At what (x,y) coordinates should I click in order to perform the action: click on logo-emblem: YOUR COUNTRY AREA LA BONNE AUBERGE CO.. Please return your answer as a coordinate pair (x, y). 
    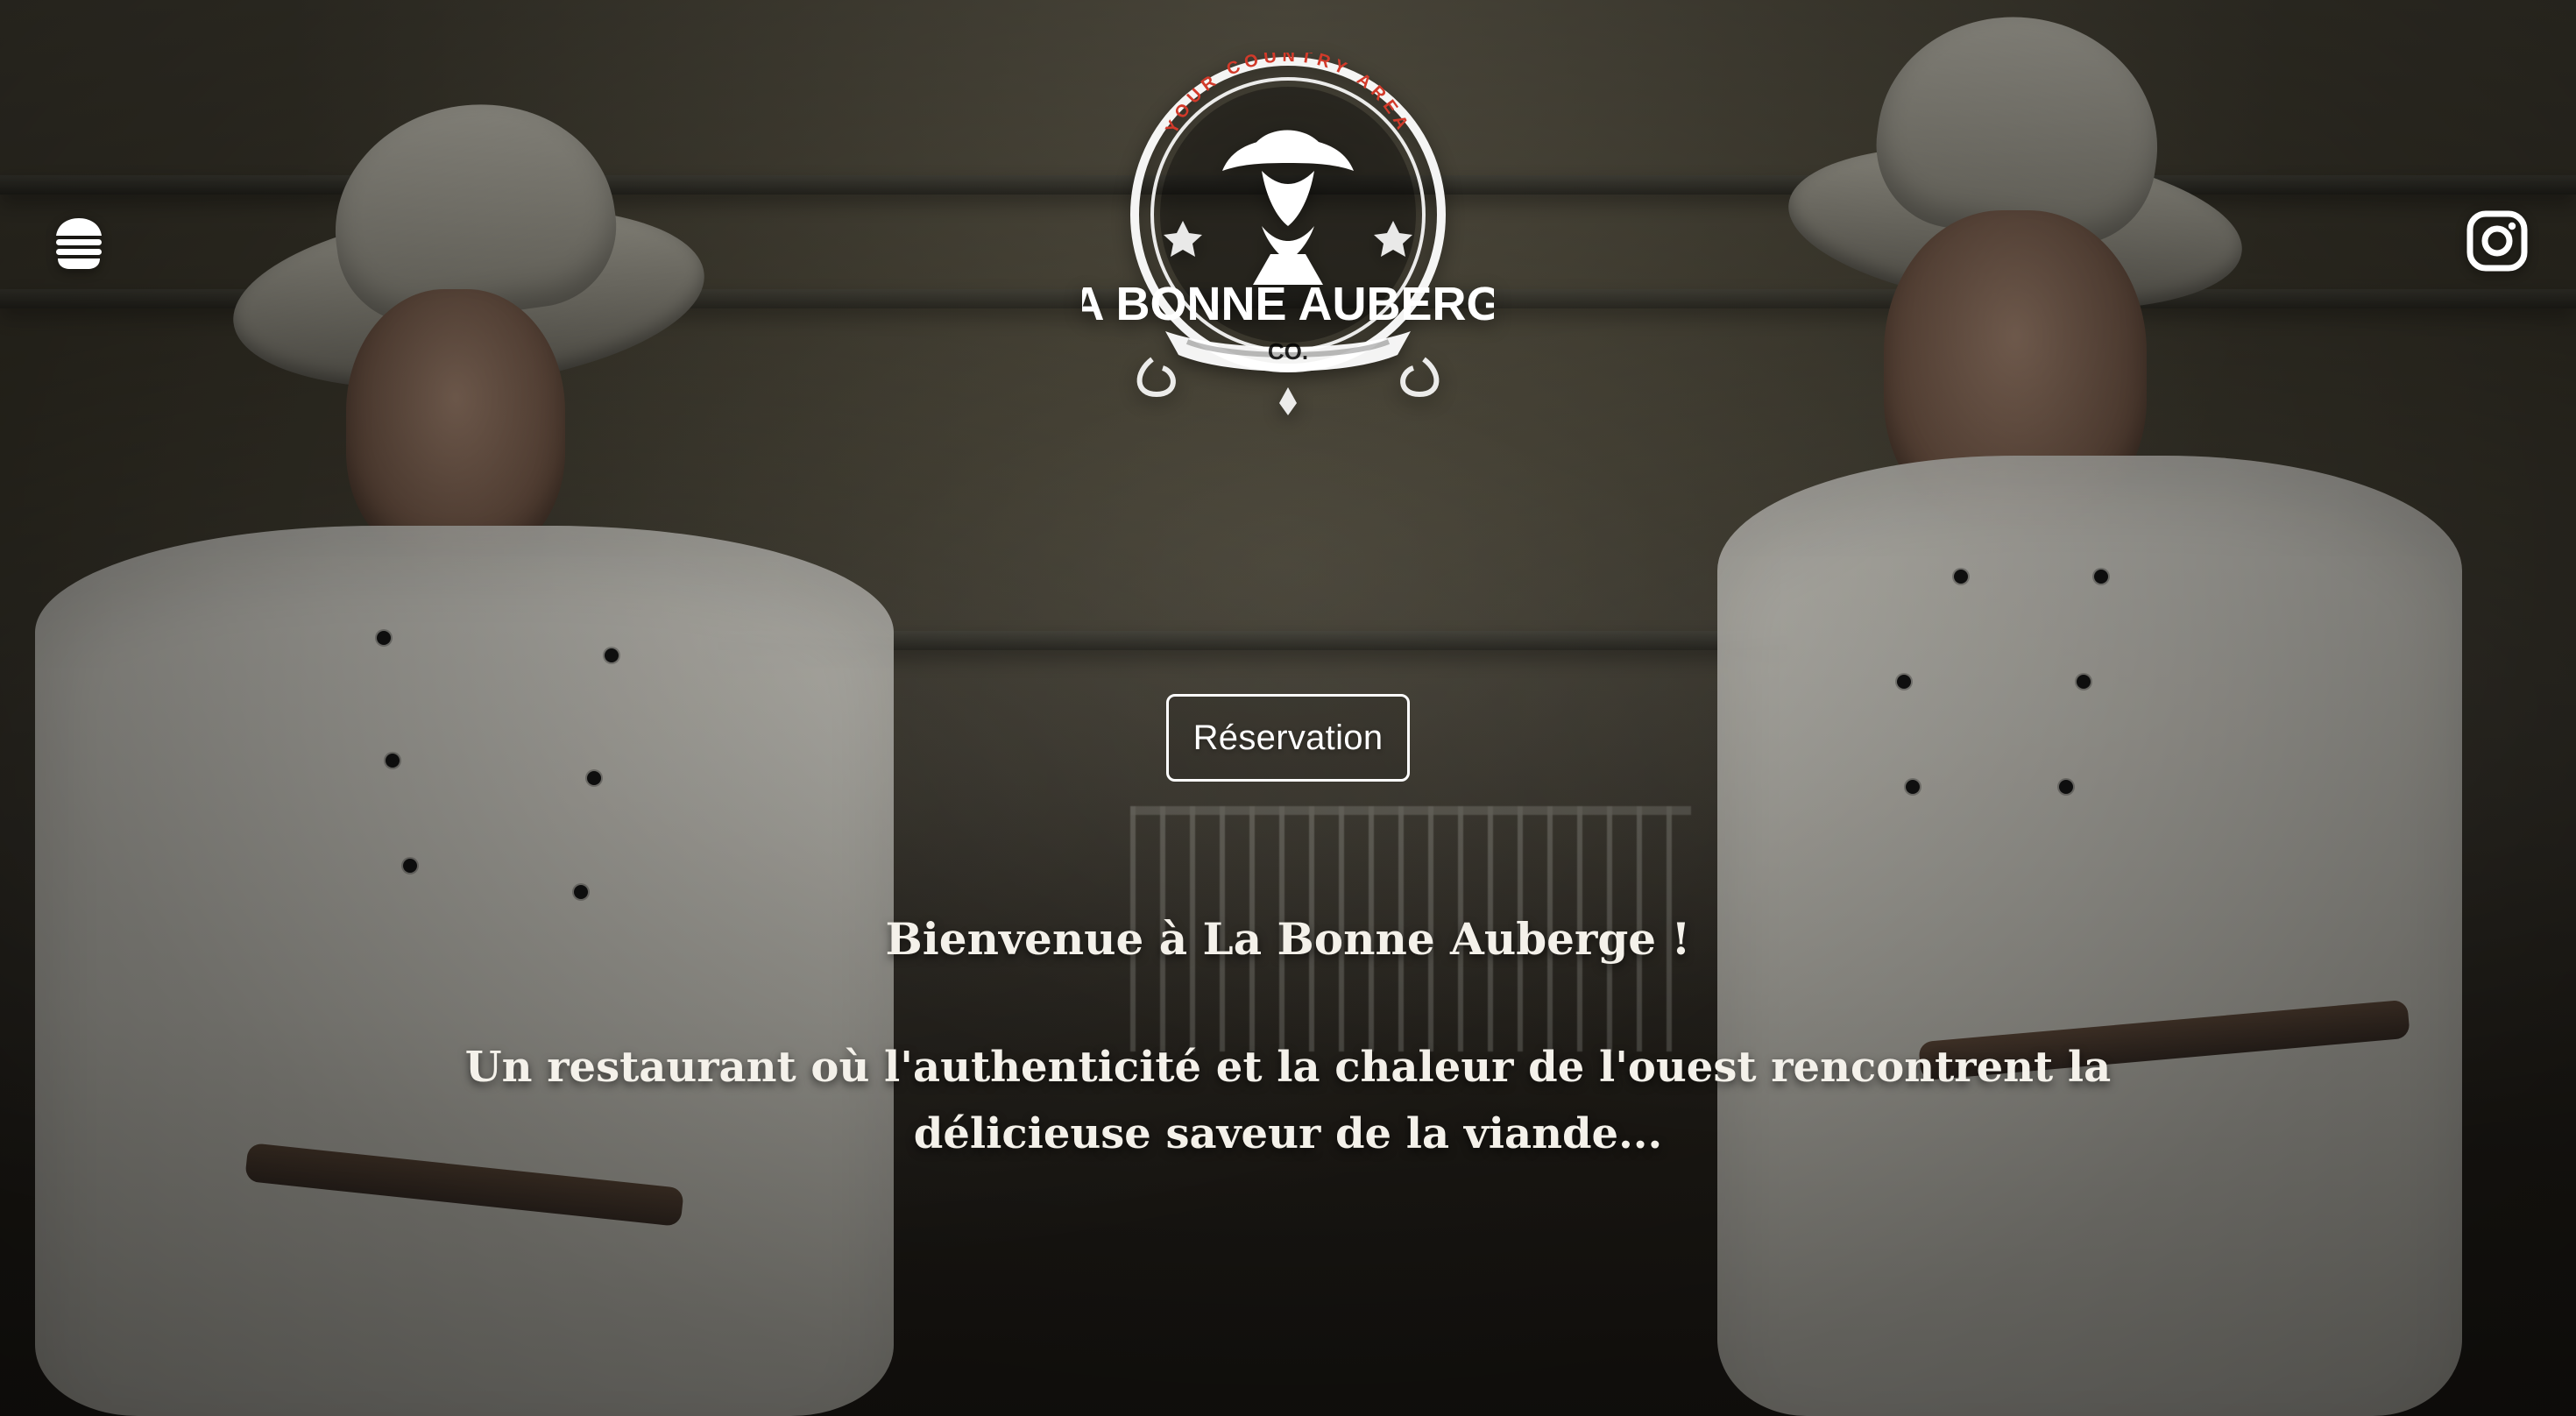
    Looking at the image, I should click on (1288, 230).